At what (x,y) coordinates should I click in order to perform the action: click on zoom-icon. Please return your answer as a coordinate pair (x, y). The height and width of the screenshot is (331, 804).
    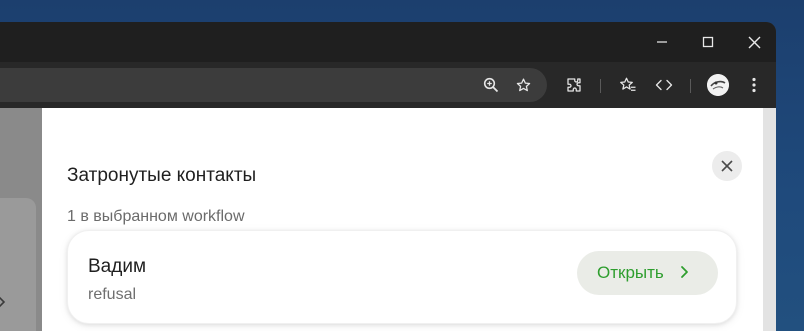
    Looking at the image, I should click on (491, 85).